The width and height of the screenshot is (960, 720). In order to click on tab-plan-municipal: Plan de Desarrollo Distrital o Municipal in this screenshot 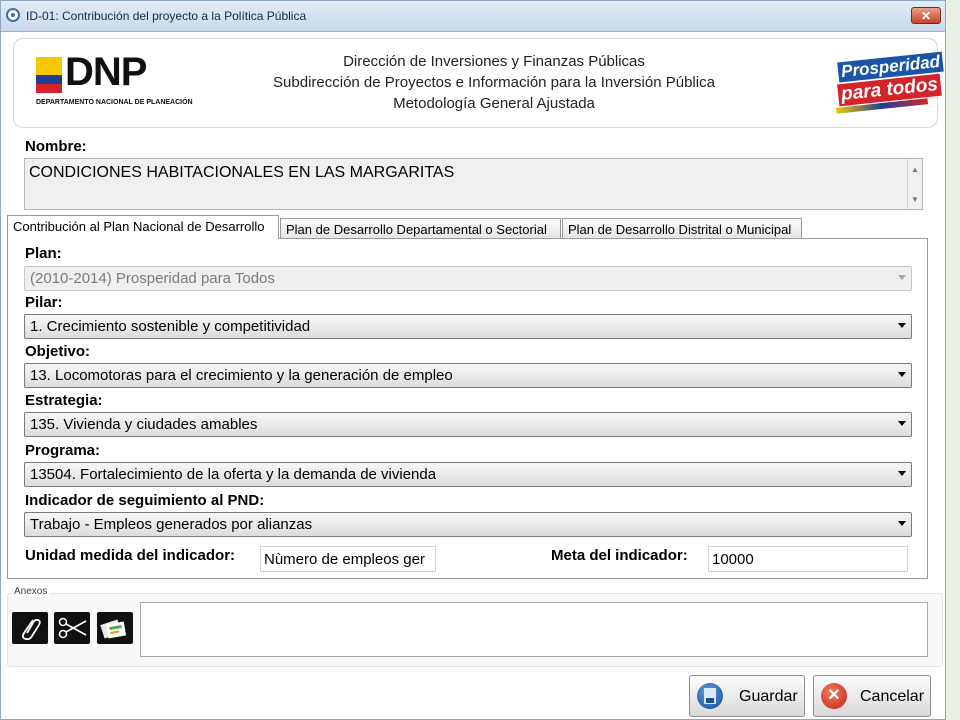, I will do `click(682, 228)`.